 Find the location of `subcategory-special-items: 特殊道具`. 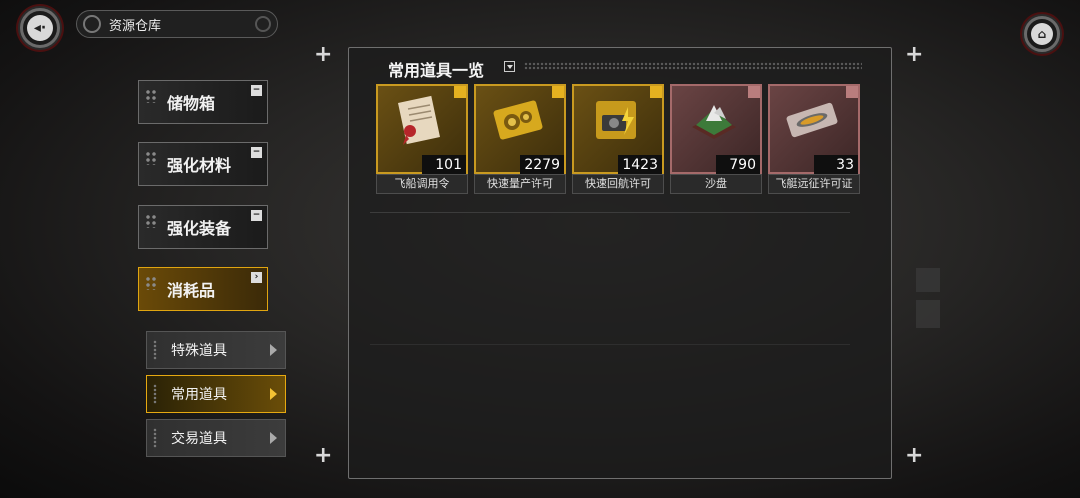

subcategory-special-items: 特殊道具 is located at coordinates (216, 350).